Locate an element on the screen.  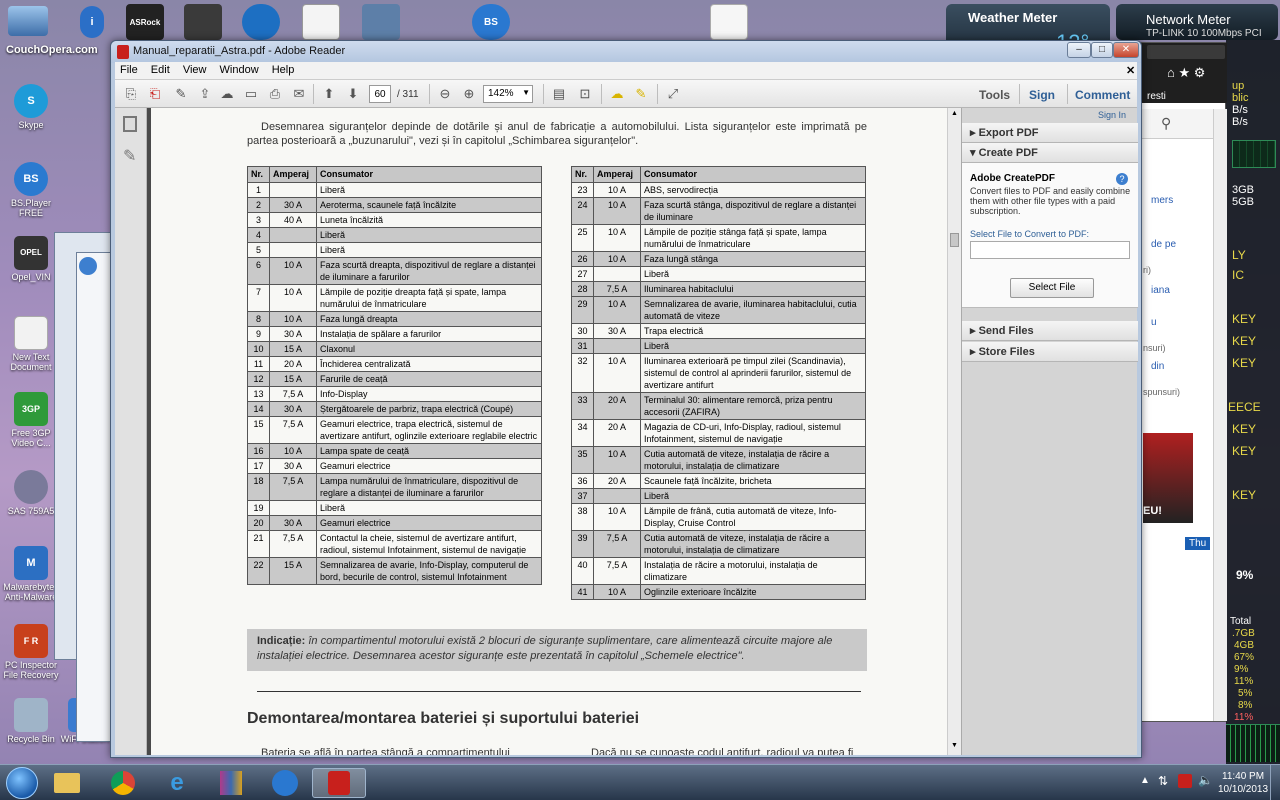
select-file-link: Select File to Convert to PDF: is located at coordinates (1029, 234).